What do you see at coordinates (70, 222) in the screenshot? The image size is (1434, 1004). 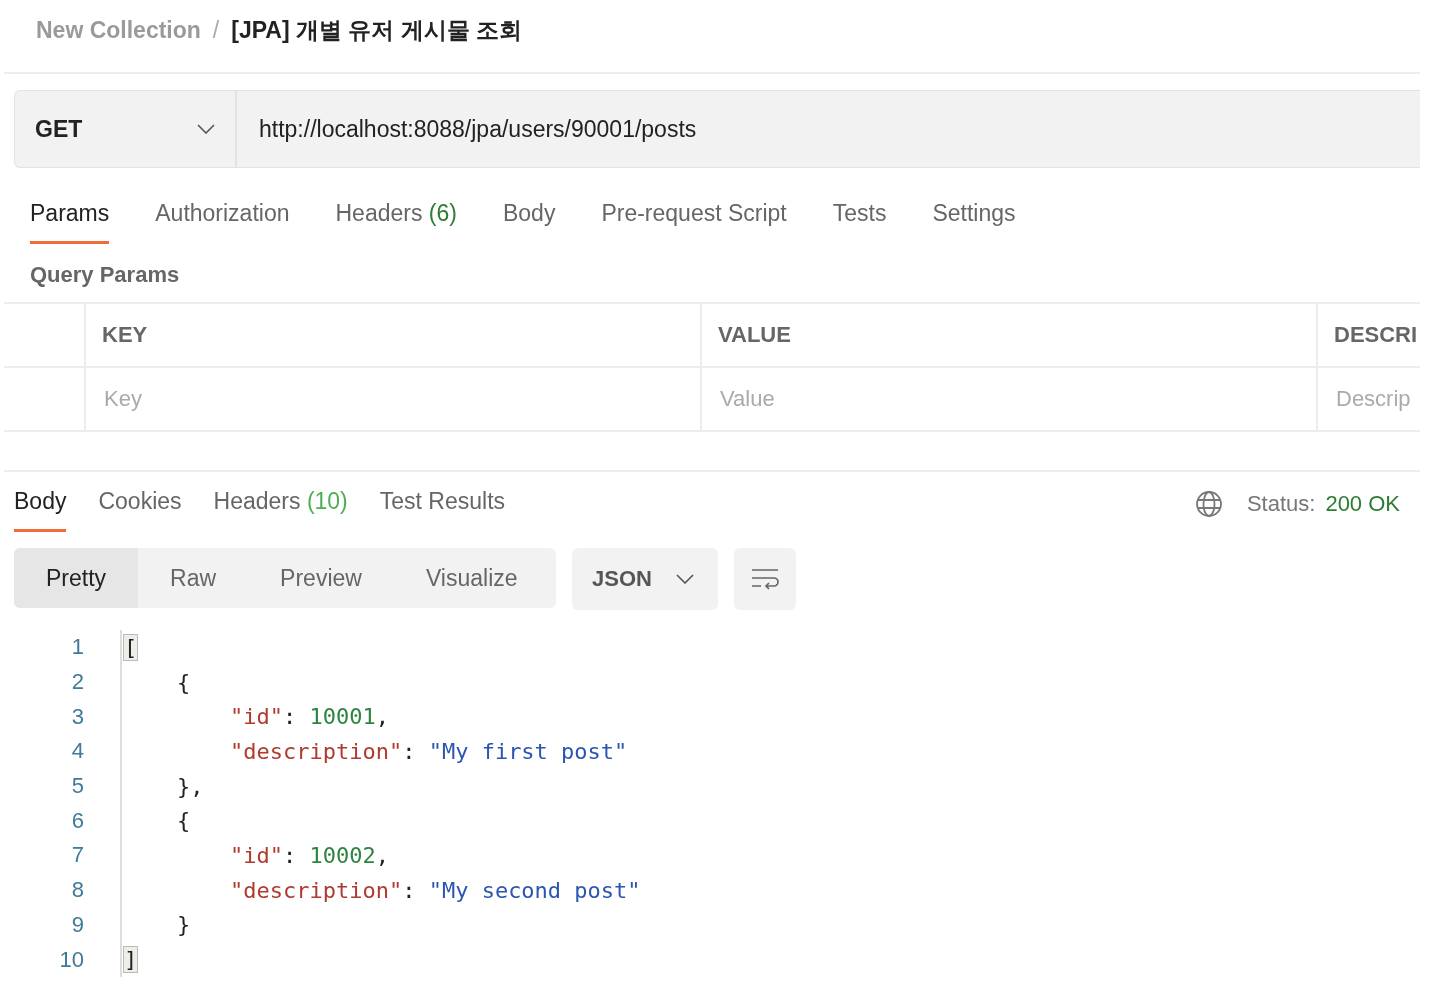 I see `request-tab: Params` at bounding box center [70, 222].